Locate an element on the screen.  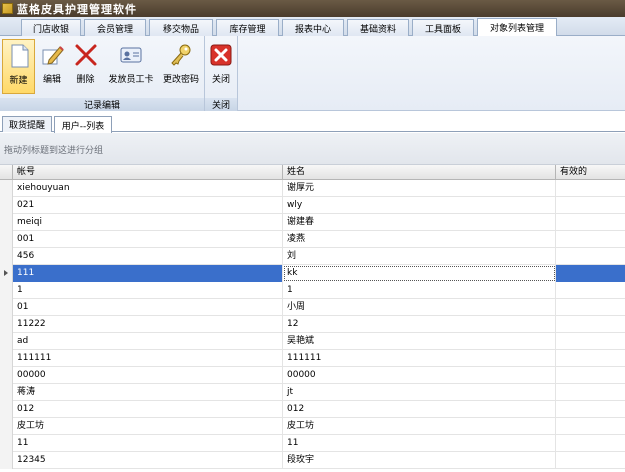
cell-name: kk is located at coordinates (419, 273).